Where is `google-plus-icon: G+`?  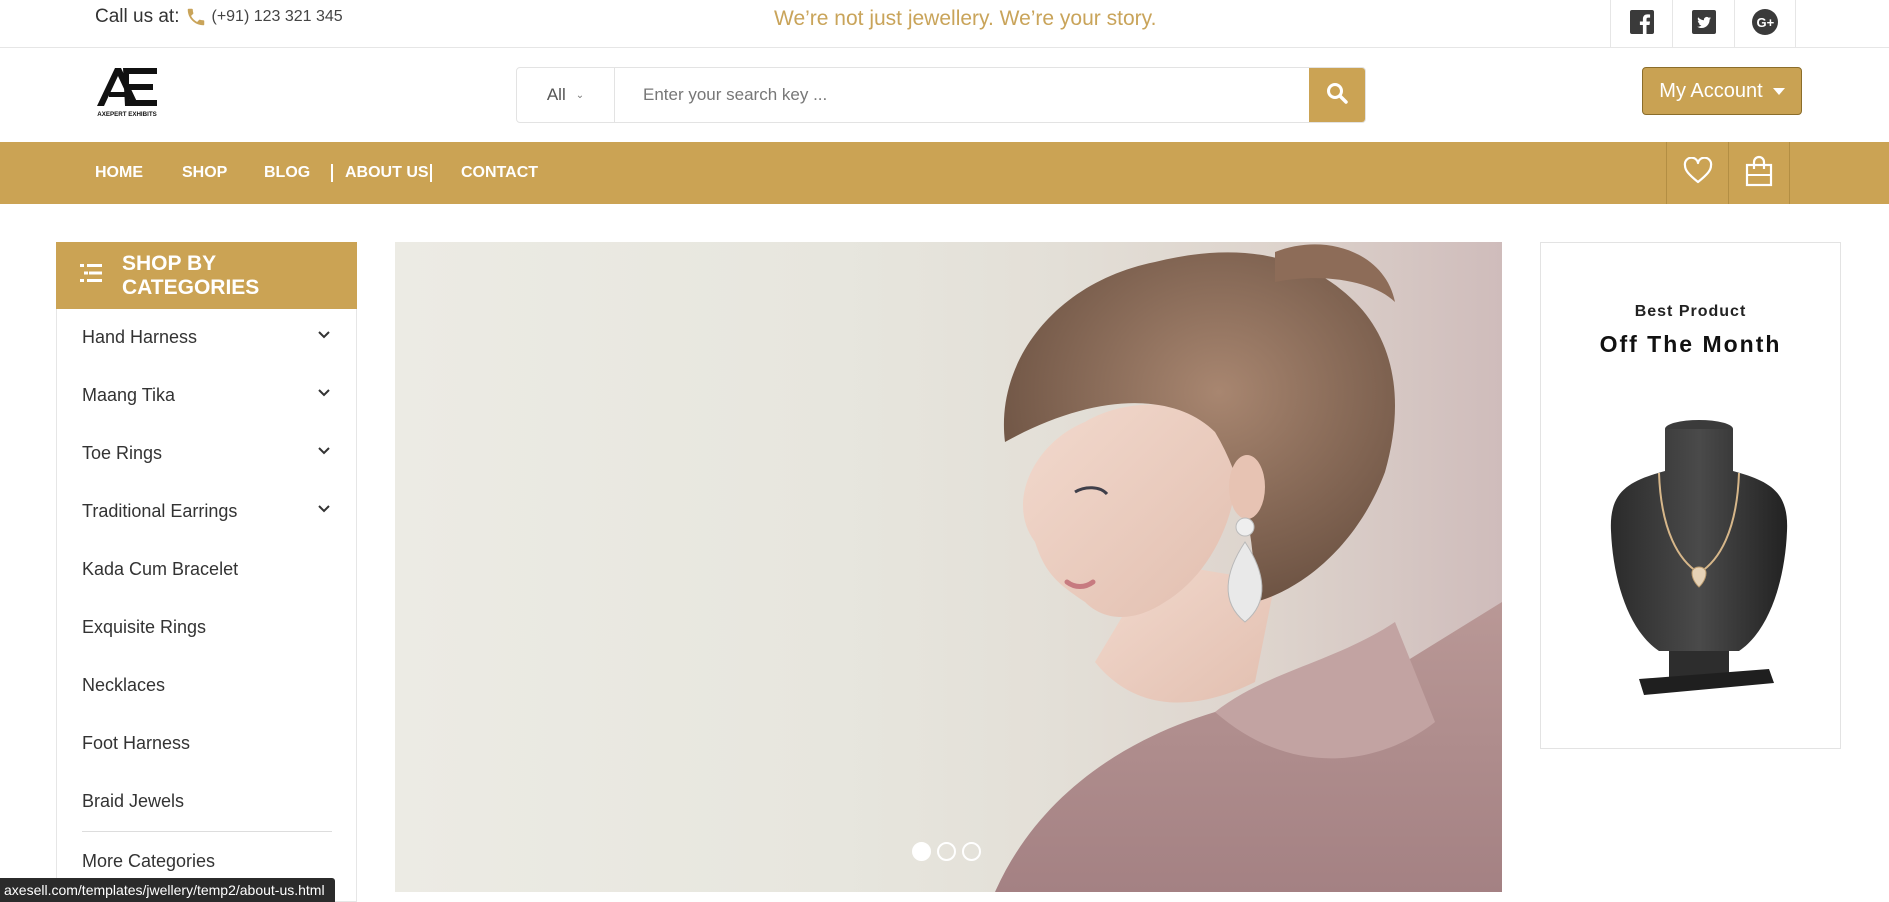 google-plus-icon: G+ is located at coordinates (1765, 24).